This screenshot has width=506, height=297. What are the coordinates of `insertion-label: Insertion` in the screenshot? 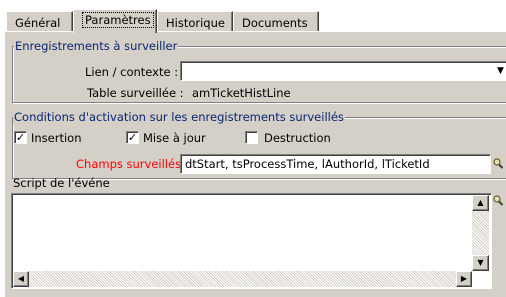 It's located at (56, 138).